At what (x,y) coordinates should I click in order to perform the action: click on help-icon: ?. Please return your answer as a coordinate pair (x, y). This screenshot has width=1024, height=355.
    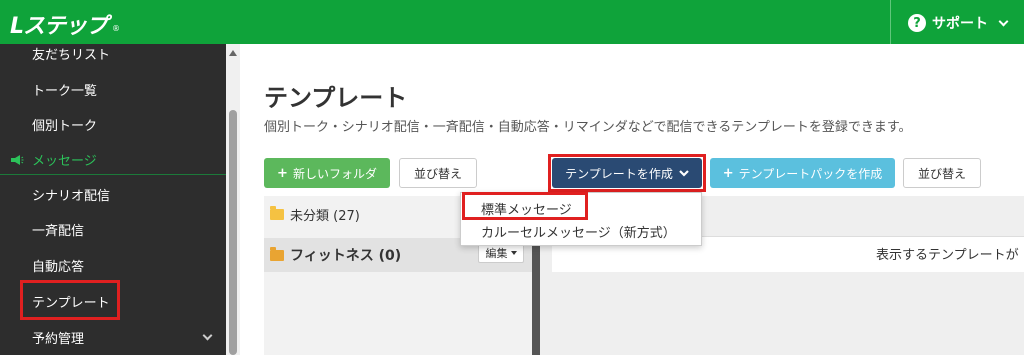
    Looking at the image, I should click on (917, 23).